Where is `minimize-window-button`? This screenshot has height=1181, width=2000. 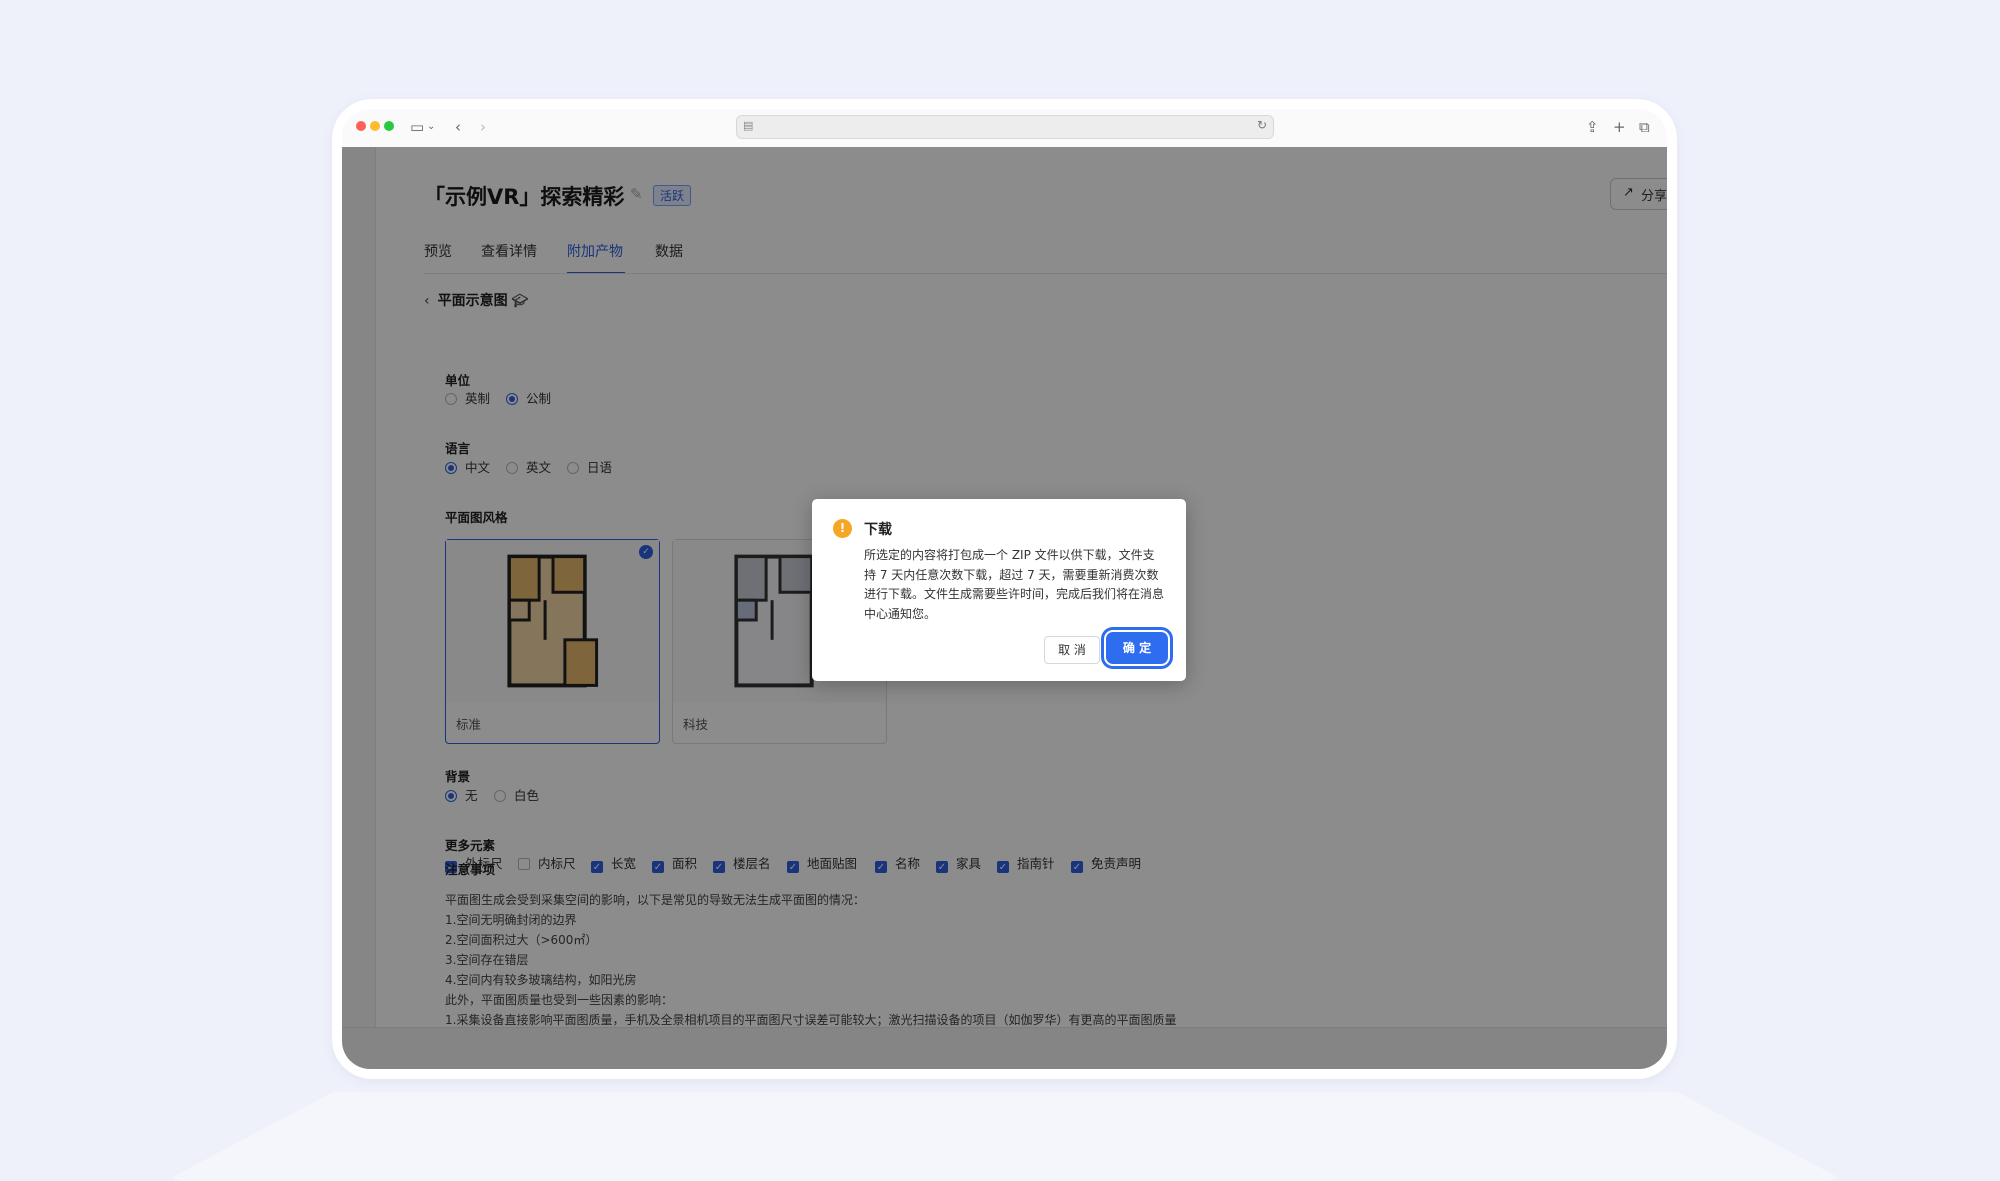 minimize-window-button is located at coordinates (375, 126).